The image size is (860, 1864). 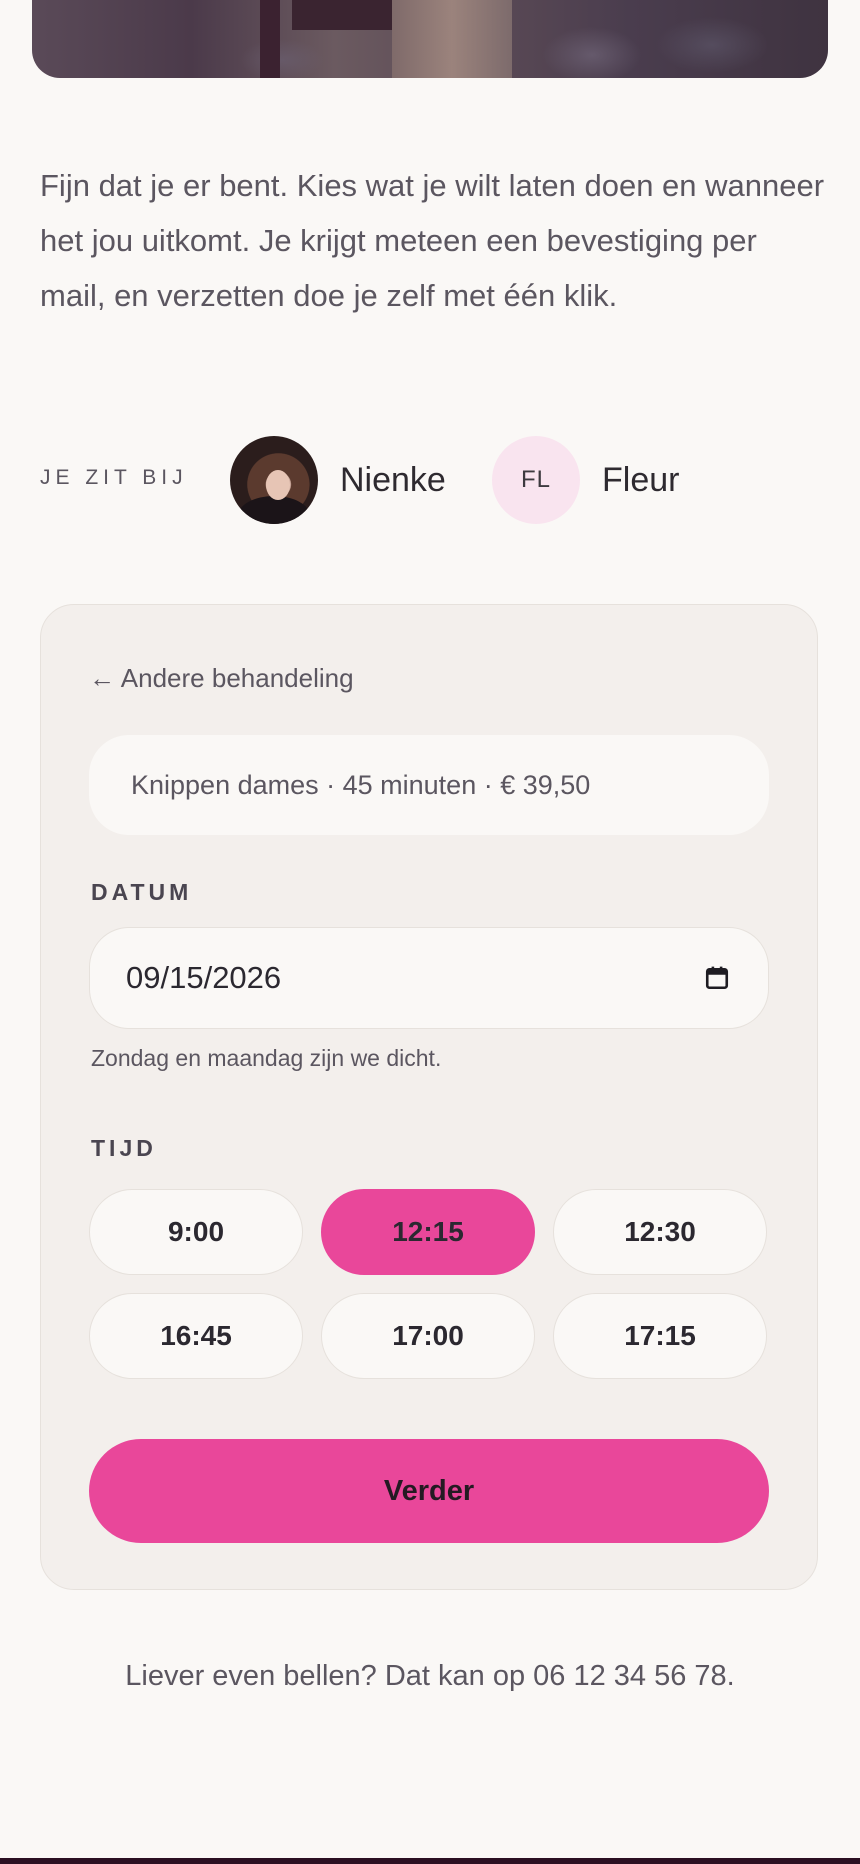 I want to click on time-slot: 17:00, so click(x=428, y=1336).